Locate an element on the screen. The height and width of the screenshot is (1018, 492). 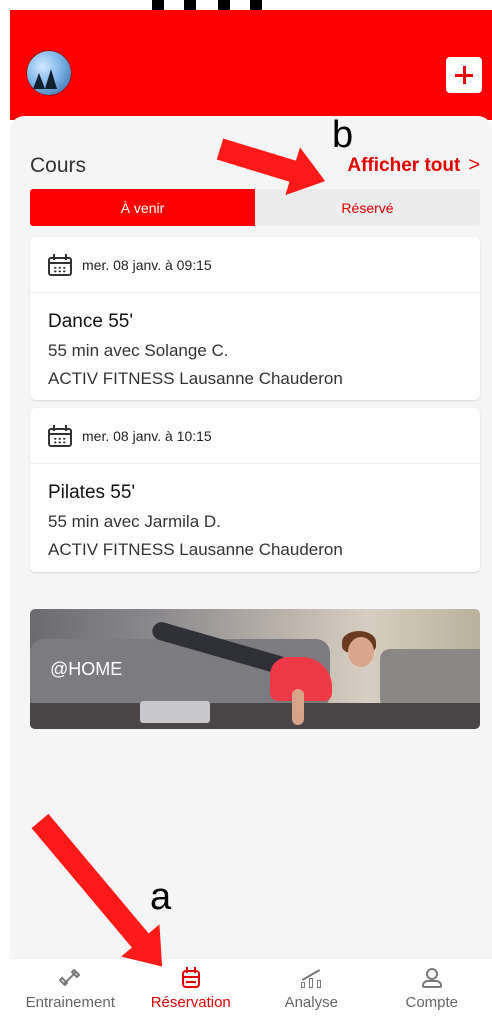
add-button is located at coordinates (464, 75).